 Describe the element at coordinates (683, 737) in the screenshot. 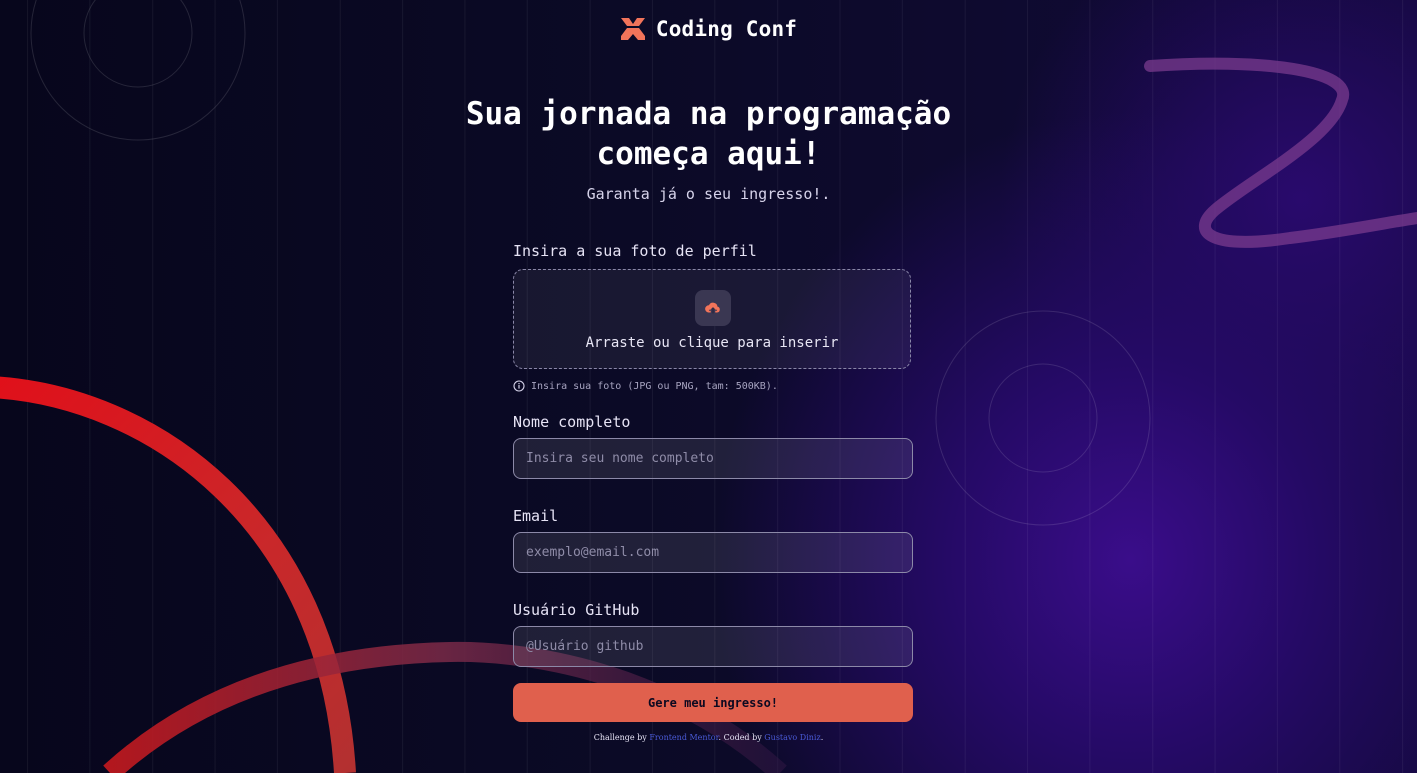

I see `frontend-mentor-link: Frontend Mentor` at that location.